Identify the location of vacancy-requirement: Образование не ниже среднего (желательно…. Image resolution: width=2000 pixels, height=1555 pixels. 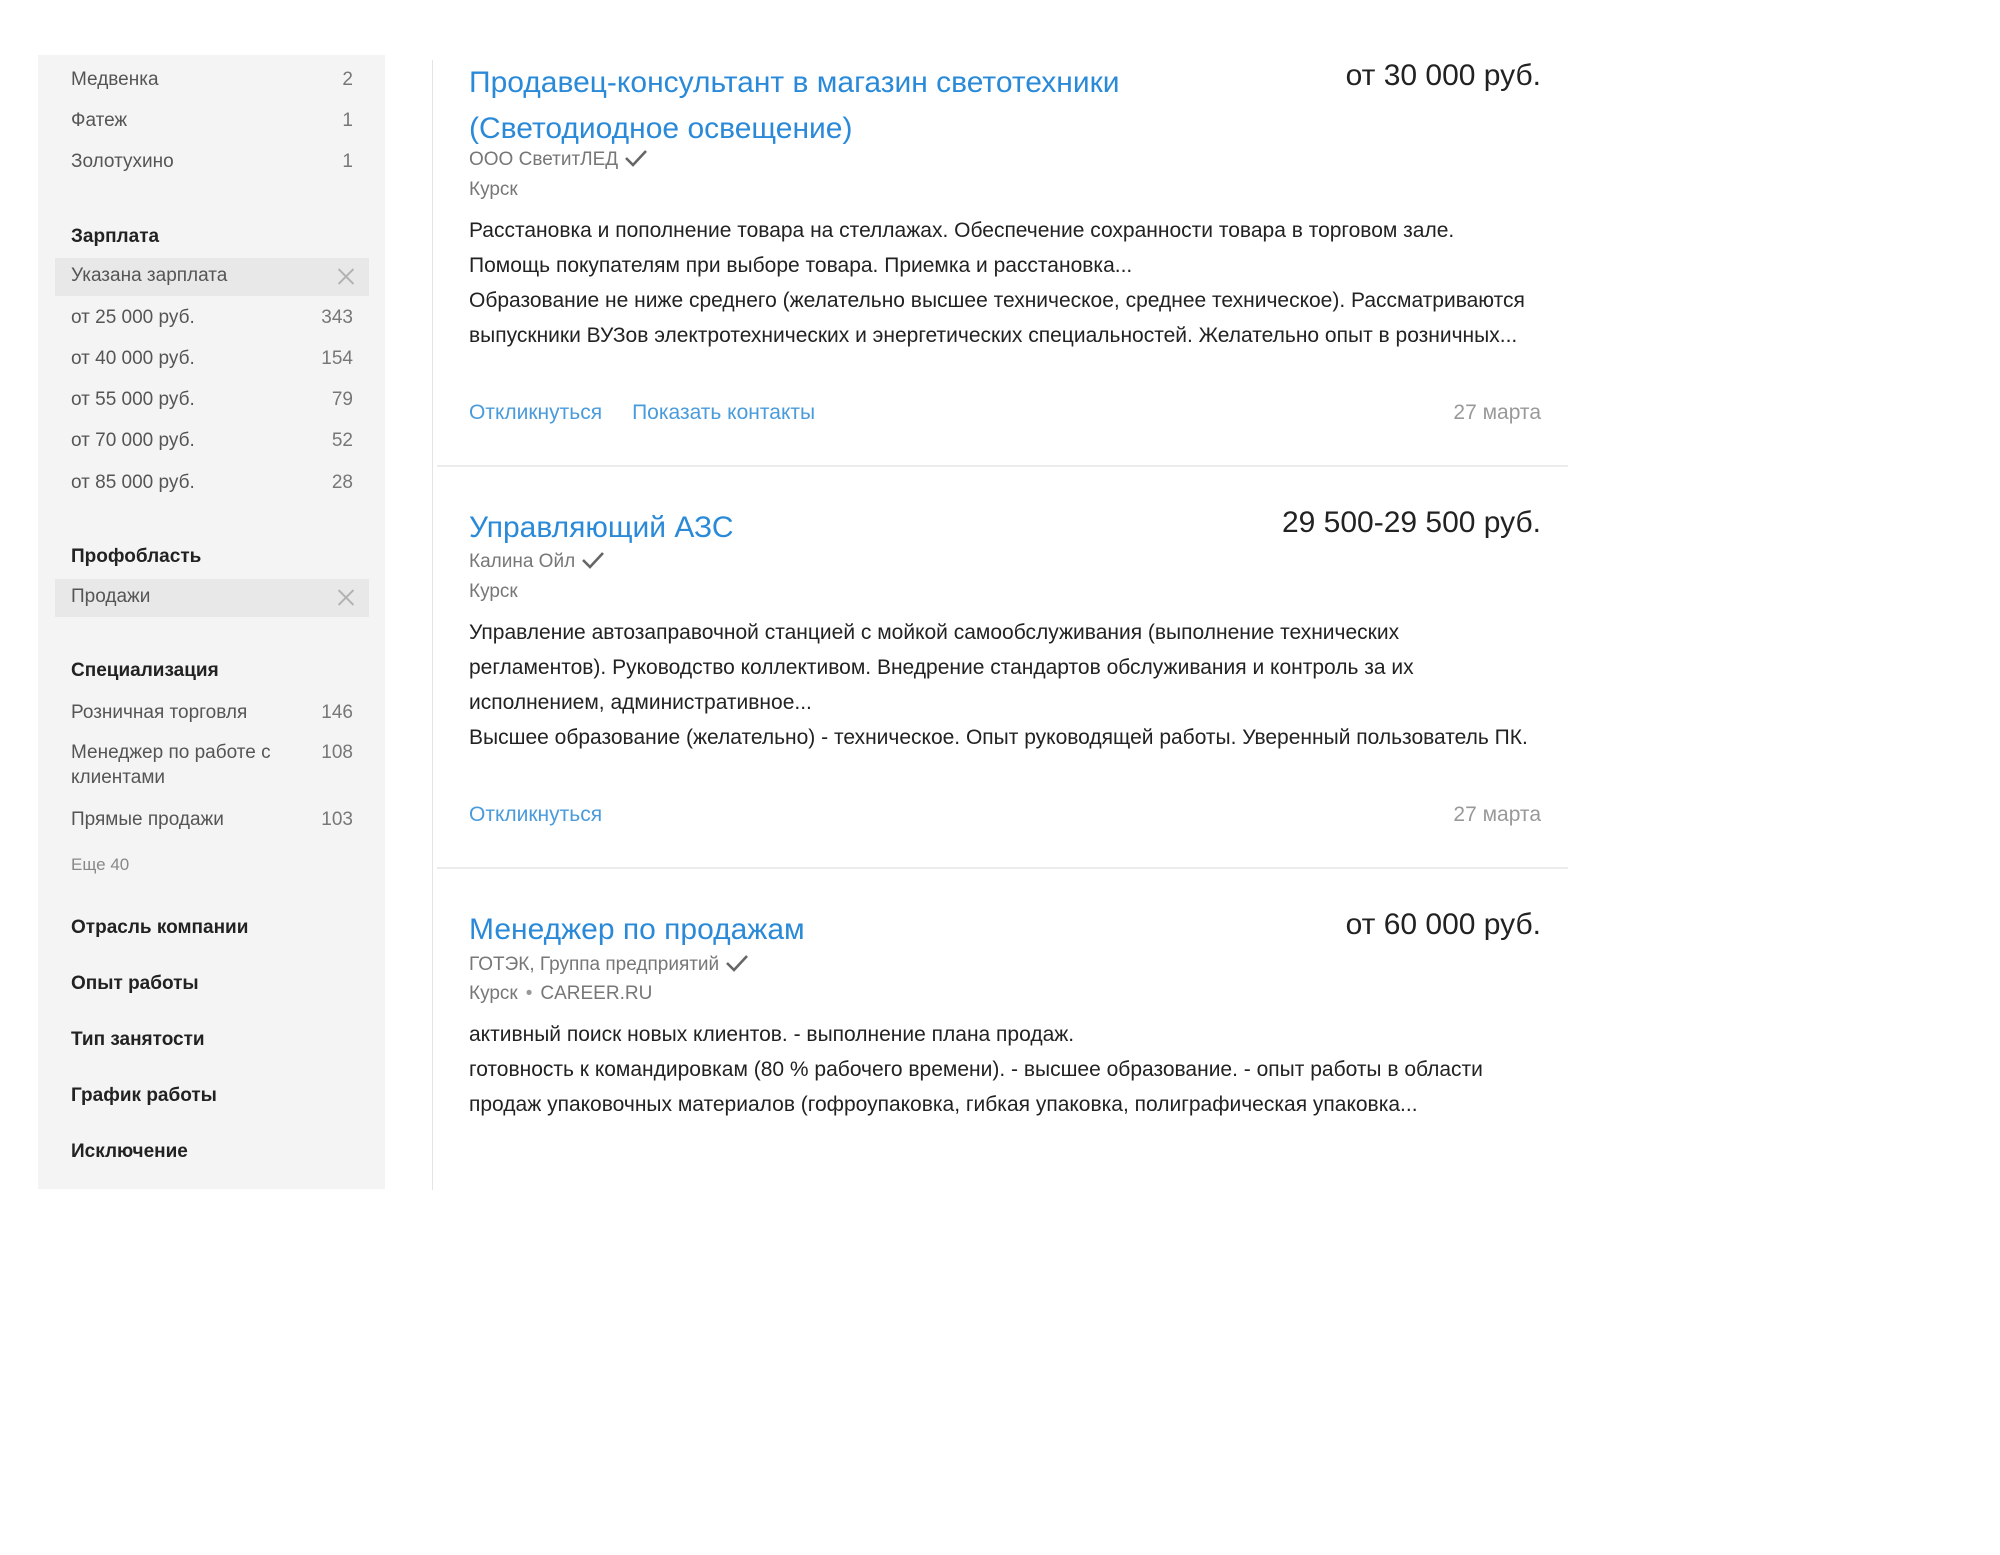
(997, 318).